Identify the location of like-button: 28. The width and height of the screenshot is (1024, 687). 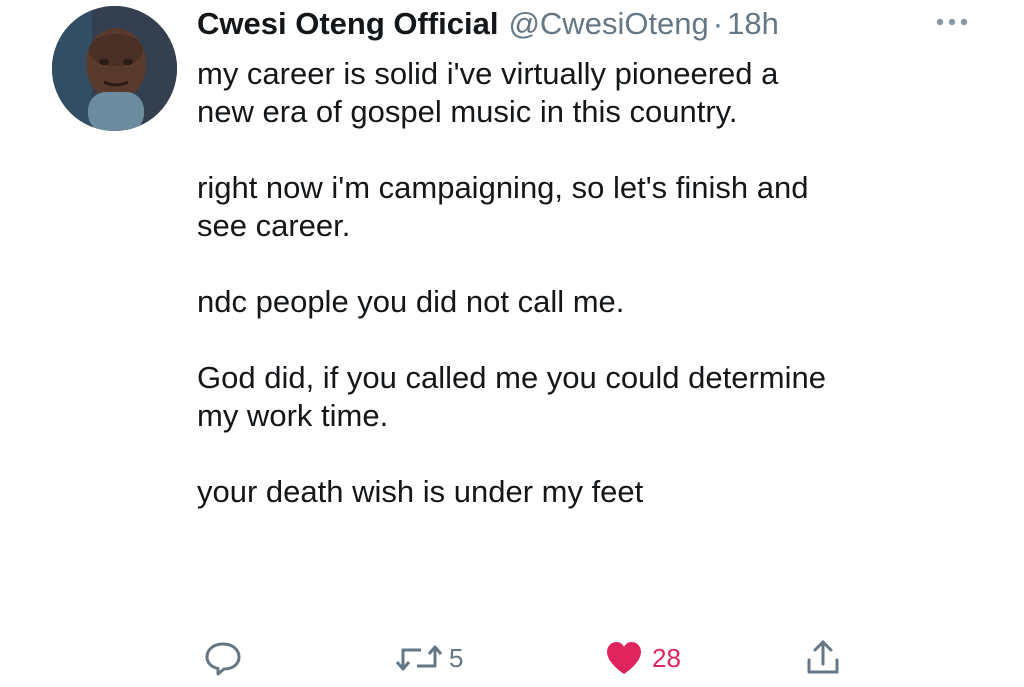
(642, 658).